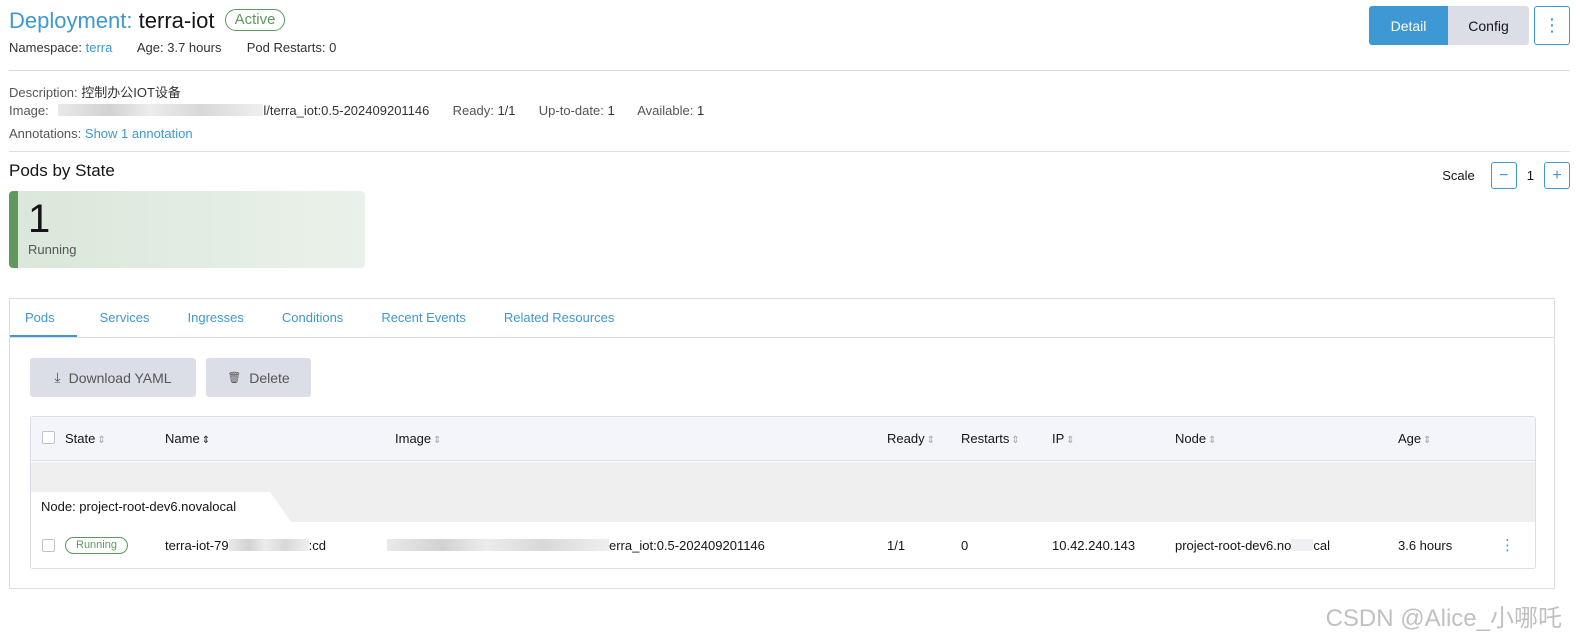 This screenshot has height=642, width=1582. Describe the element at coordinates (1415, 438) in the screenshot. I see `column-header-age: Age ⇕` at that location.